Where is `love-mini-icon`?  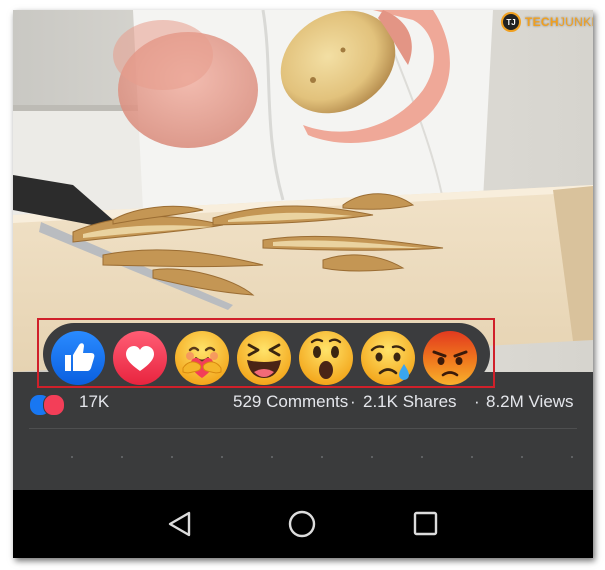
love-mini-icon is located at coordinates (54, 405).